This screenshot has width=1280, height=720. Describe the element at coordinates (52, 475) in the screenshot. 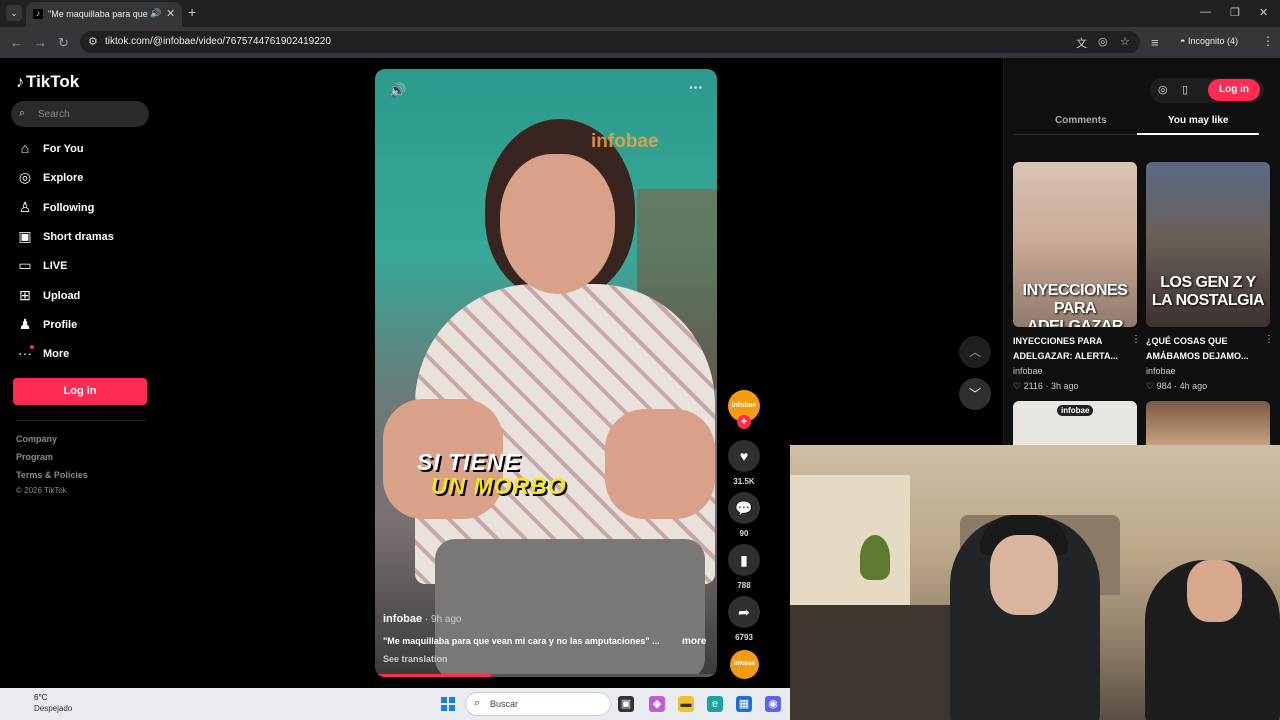

I see `footer-terms: Terms & Policies` at that location.